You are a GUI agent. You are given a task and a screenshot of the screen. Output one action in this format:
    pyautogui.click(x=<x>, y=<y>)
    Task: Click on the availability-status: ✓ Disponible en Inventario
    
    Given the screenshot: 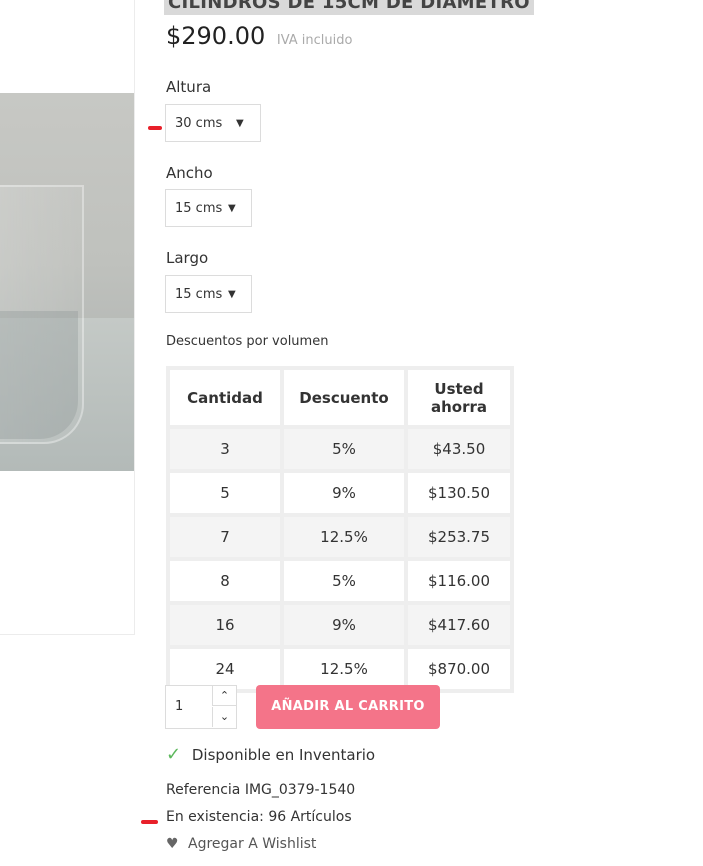 What is the action you would take?
    pyautogui.click(x=270, y=754)
    